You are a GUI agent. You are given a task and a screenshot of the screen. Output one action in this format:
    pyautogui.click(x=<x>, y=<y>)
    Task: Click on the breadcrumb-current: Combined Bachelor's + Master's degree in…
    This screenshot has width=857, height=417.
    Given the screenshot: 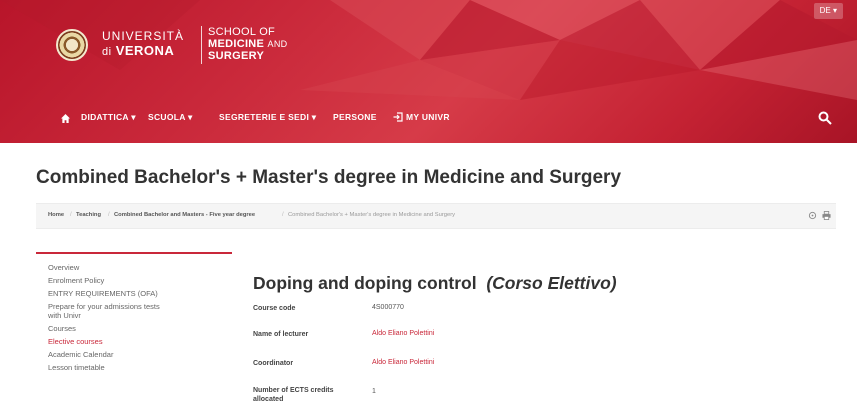 What is the action you would take?
    pyautogui.click(x=372, y=215)
    